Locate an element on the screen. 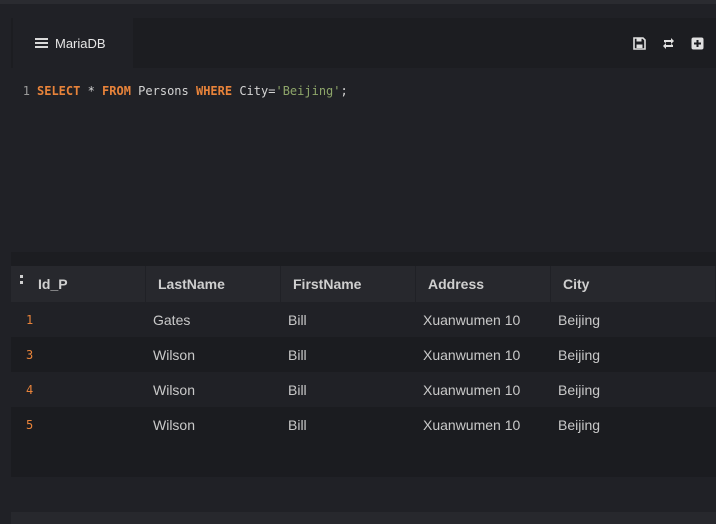  keyword-select: SELECT is located at coordinates (59, 91).